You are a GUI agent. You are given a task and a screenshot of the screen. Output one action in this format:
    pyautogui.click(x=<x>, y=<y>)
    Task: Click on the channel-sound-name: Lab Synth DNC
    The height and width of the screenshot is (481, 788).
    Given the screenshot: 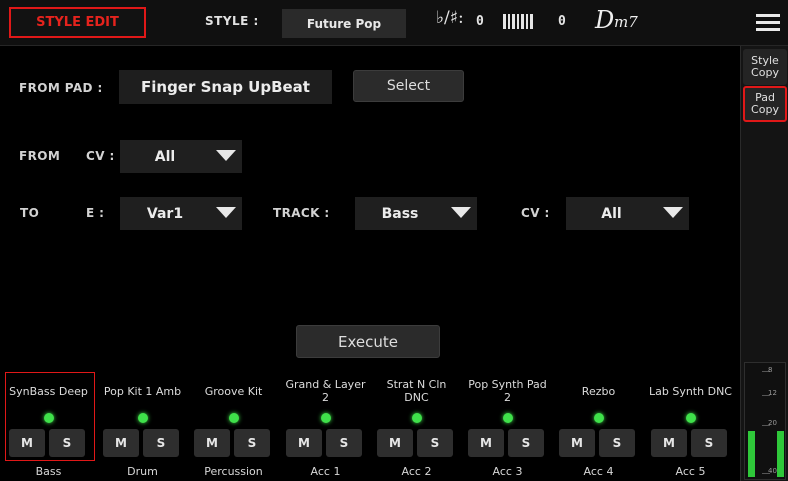 What is the action you would take?
    pyautogui.click(x=690, y=391)
    